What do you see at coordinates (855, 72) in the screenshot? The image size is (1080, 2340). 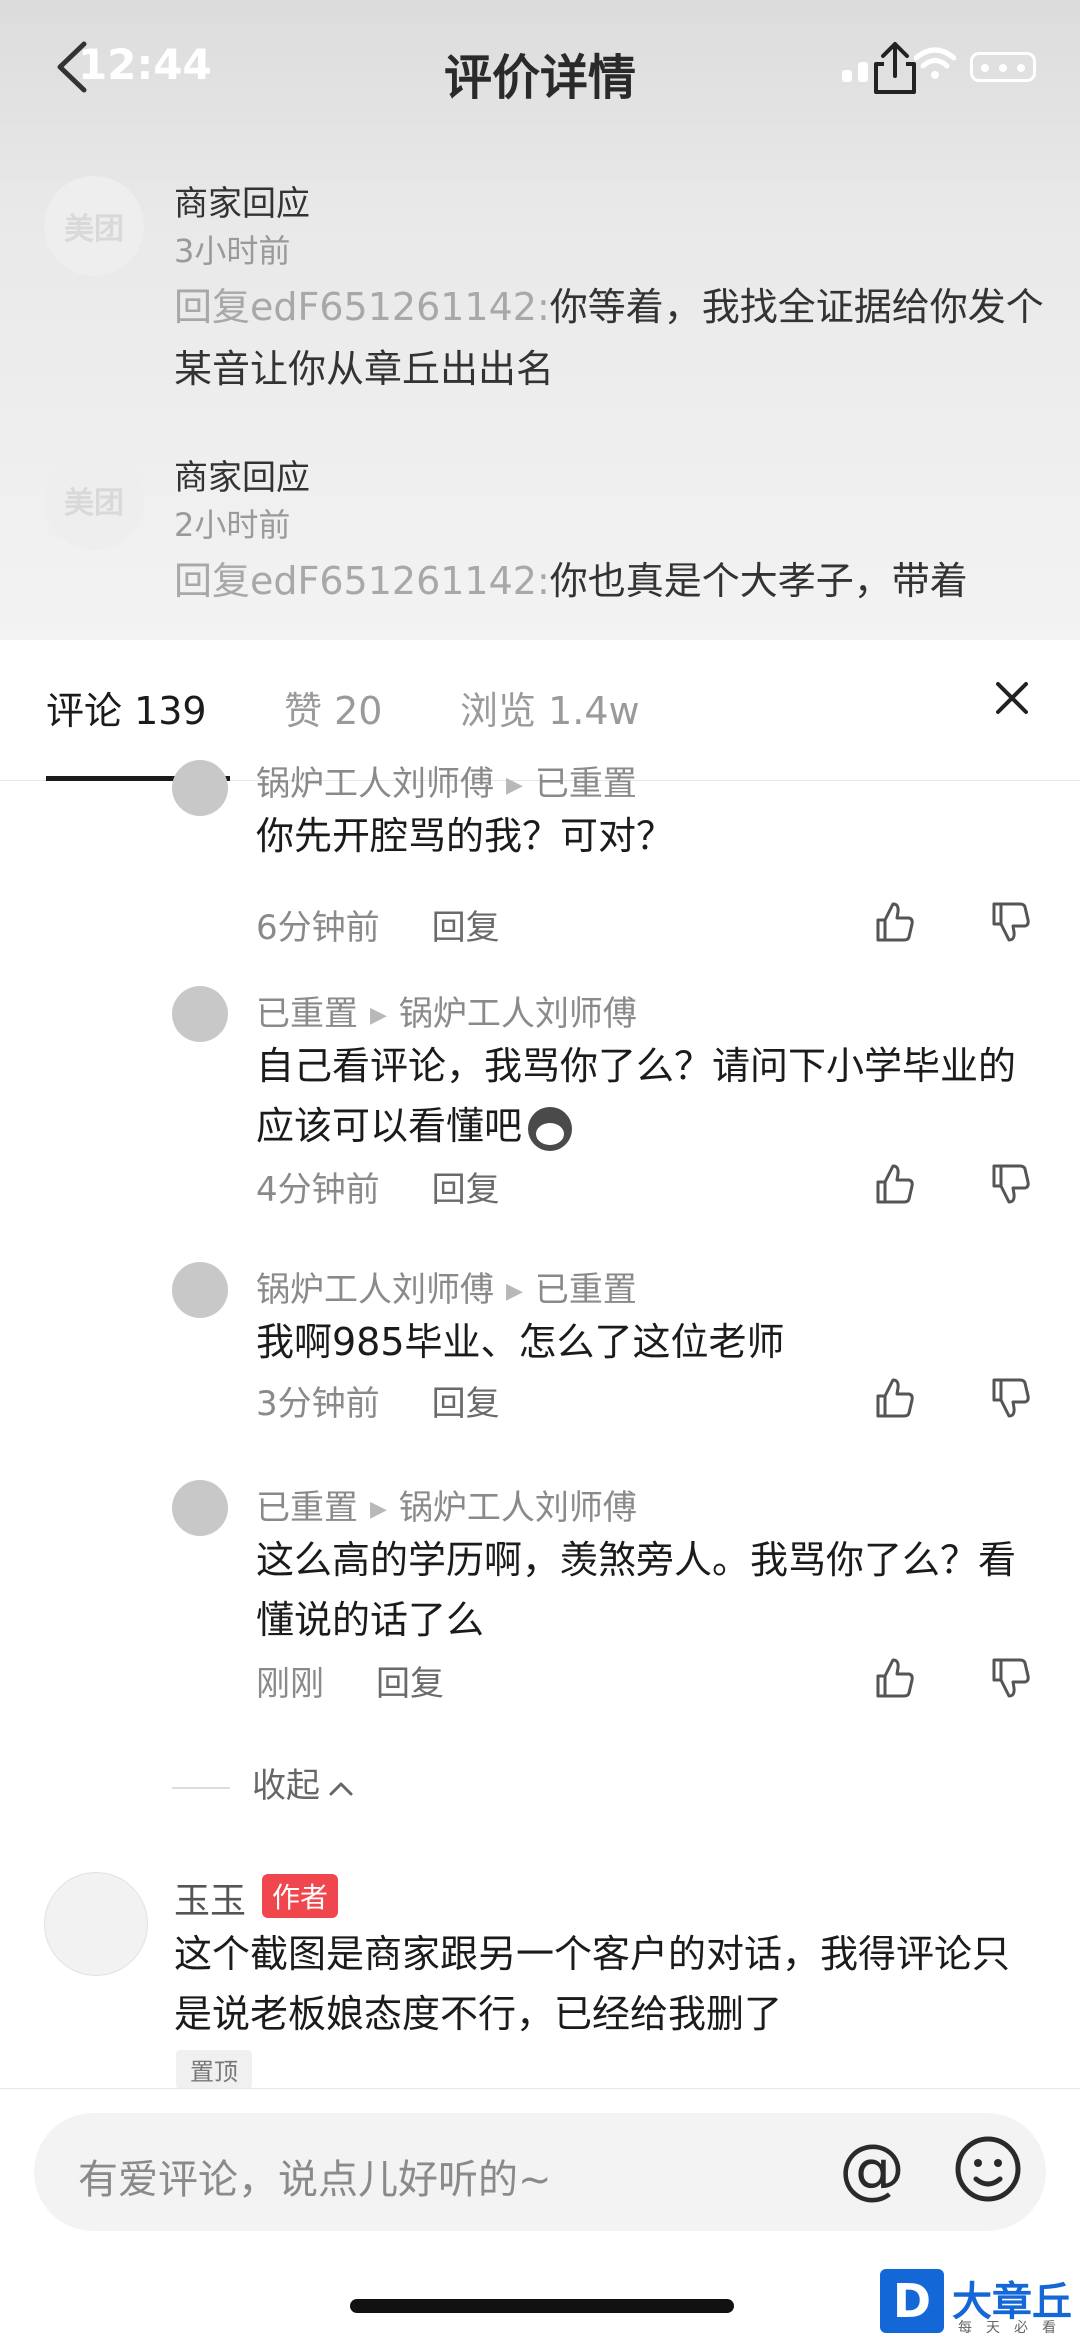 I see `signal-icon` at bounding box center [855, 72].